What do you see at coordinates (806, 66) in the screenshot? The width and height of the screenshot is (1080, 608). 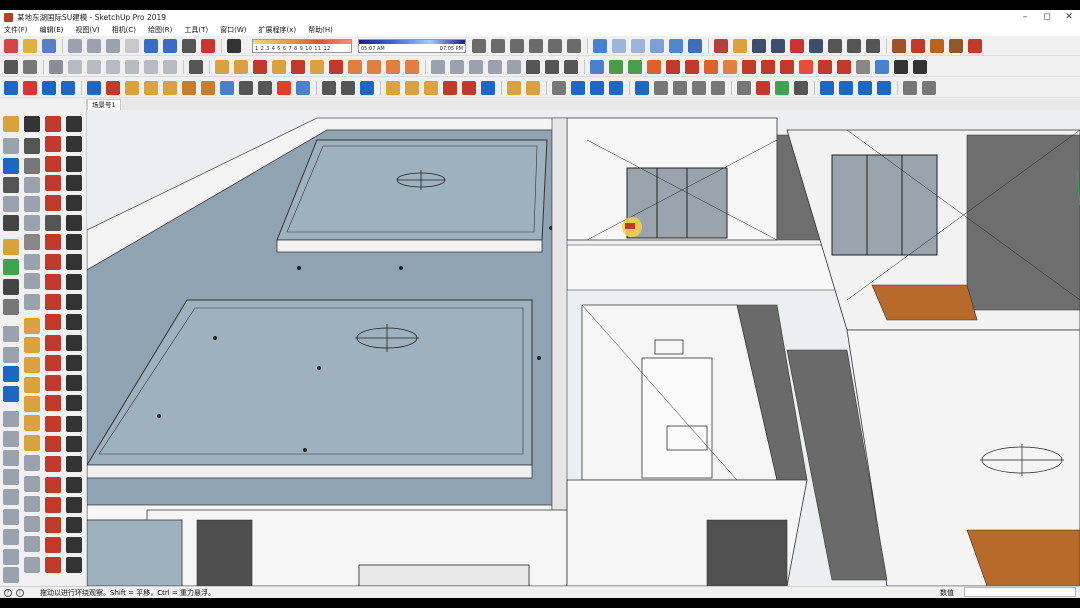 I see `ruby-console-icon` at bounding box center [806, 66].